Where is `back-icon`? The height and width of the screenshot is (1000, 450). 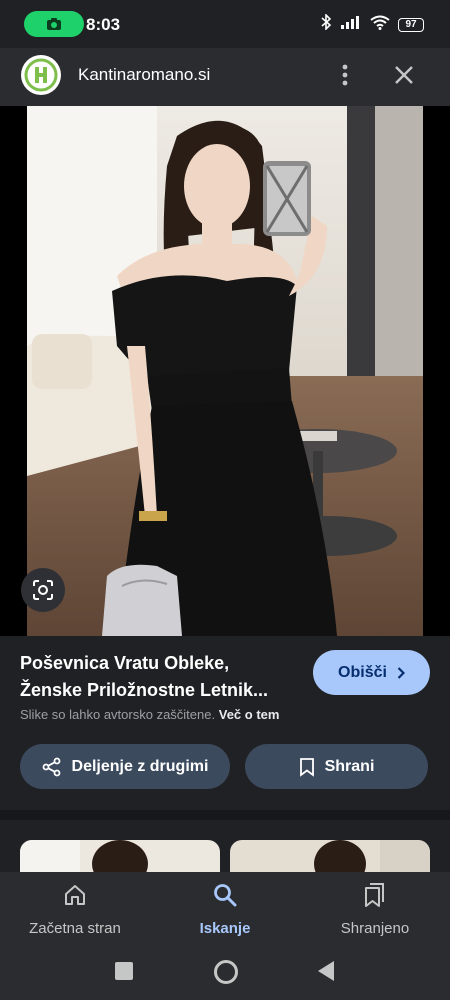 back-icon is located at coordinates (326, 971).